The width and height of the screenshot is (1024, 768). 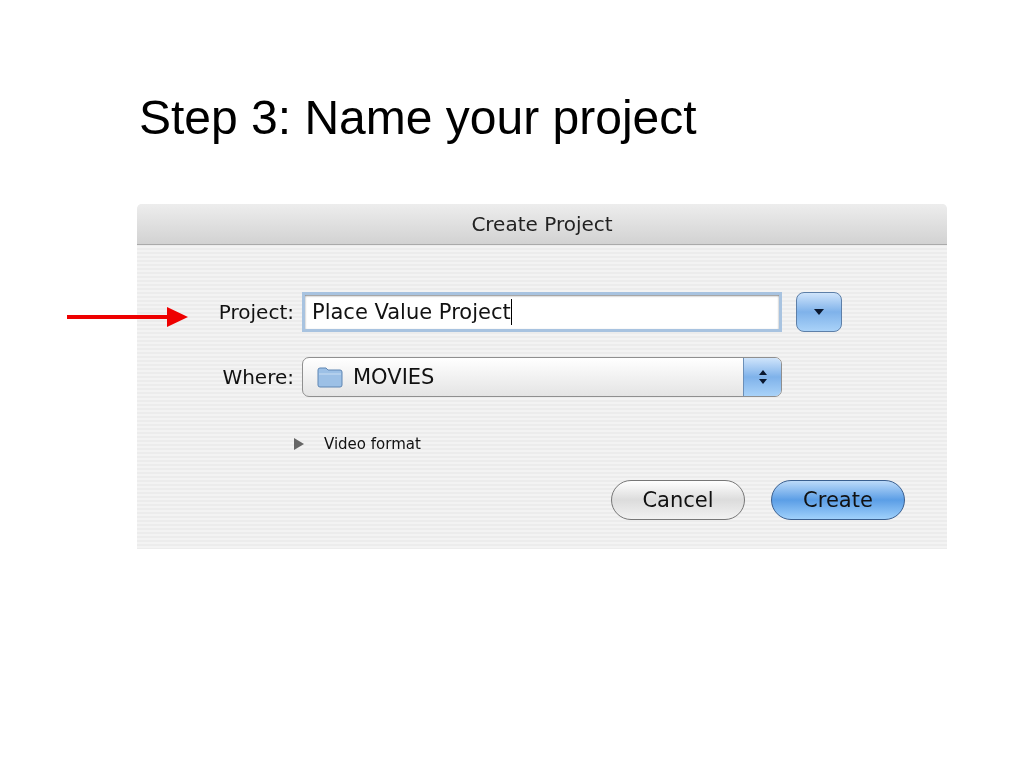 I want to click on folder-icon, so click(x=330, y=377).